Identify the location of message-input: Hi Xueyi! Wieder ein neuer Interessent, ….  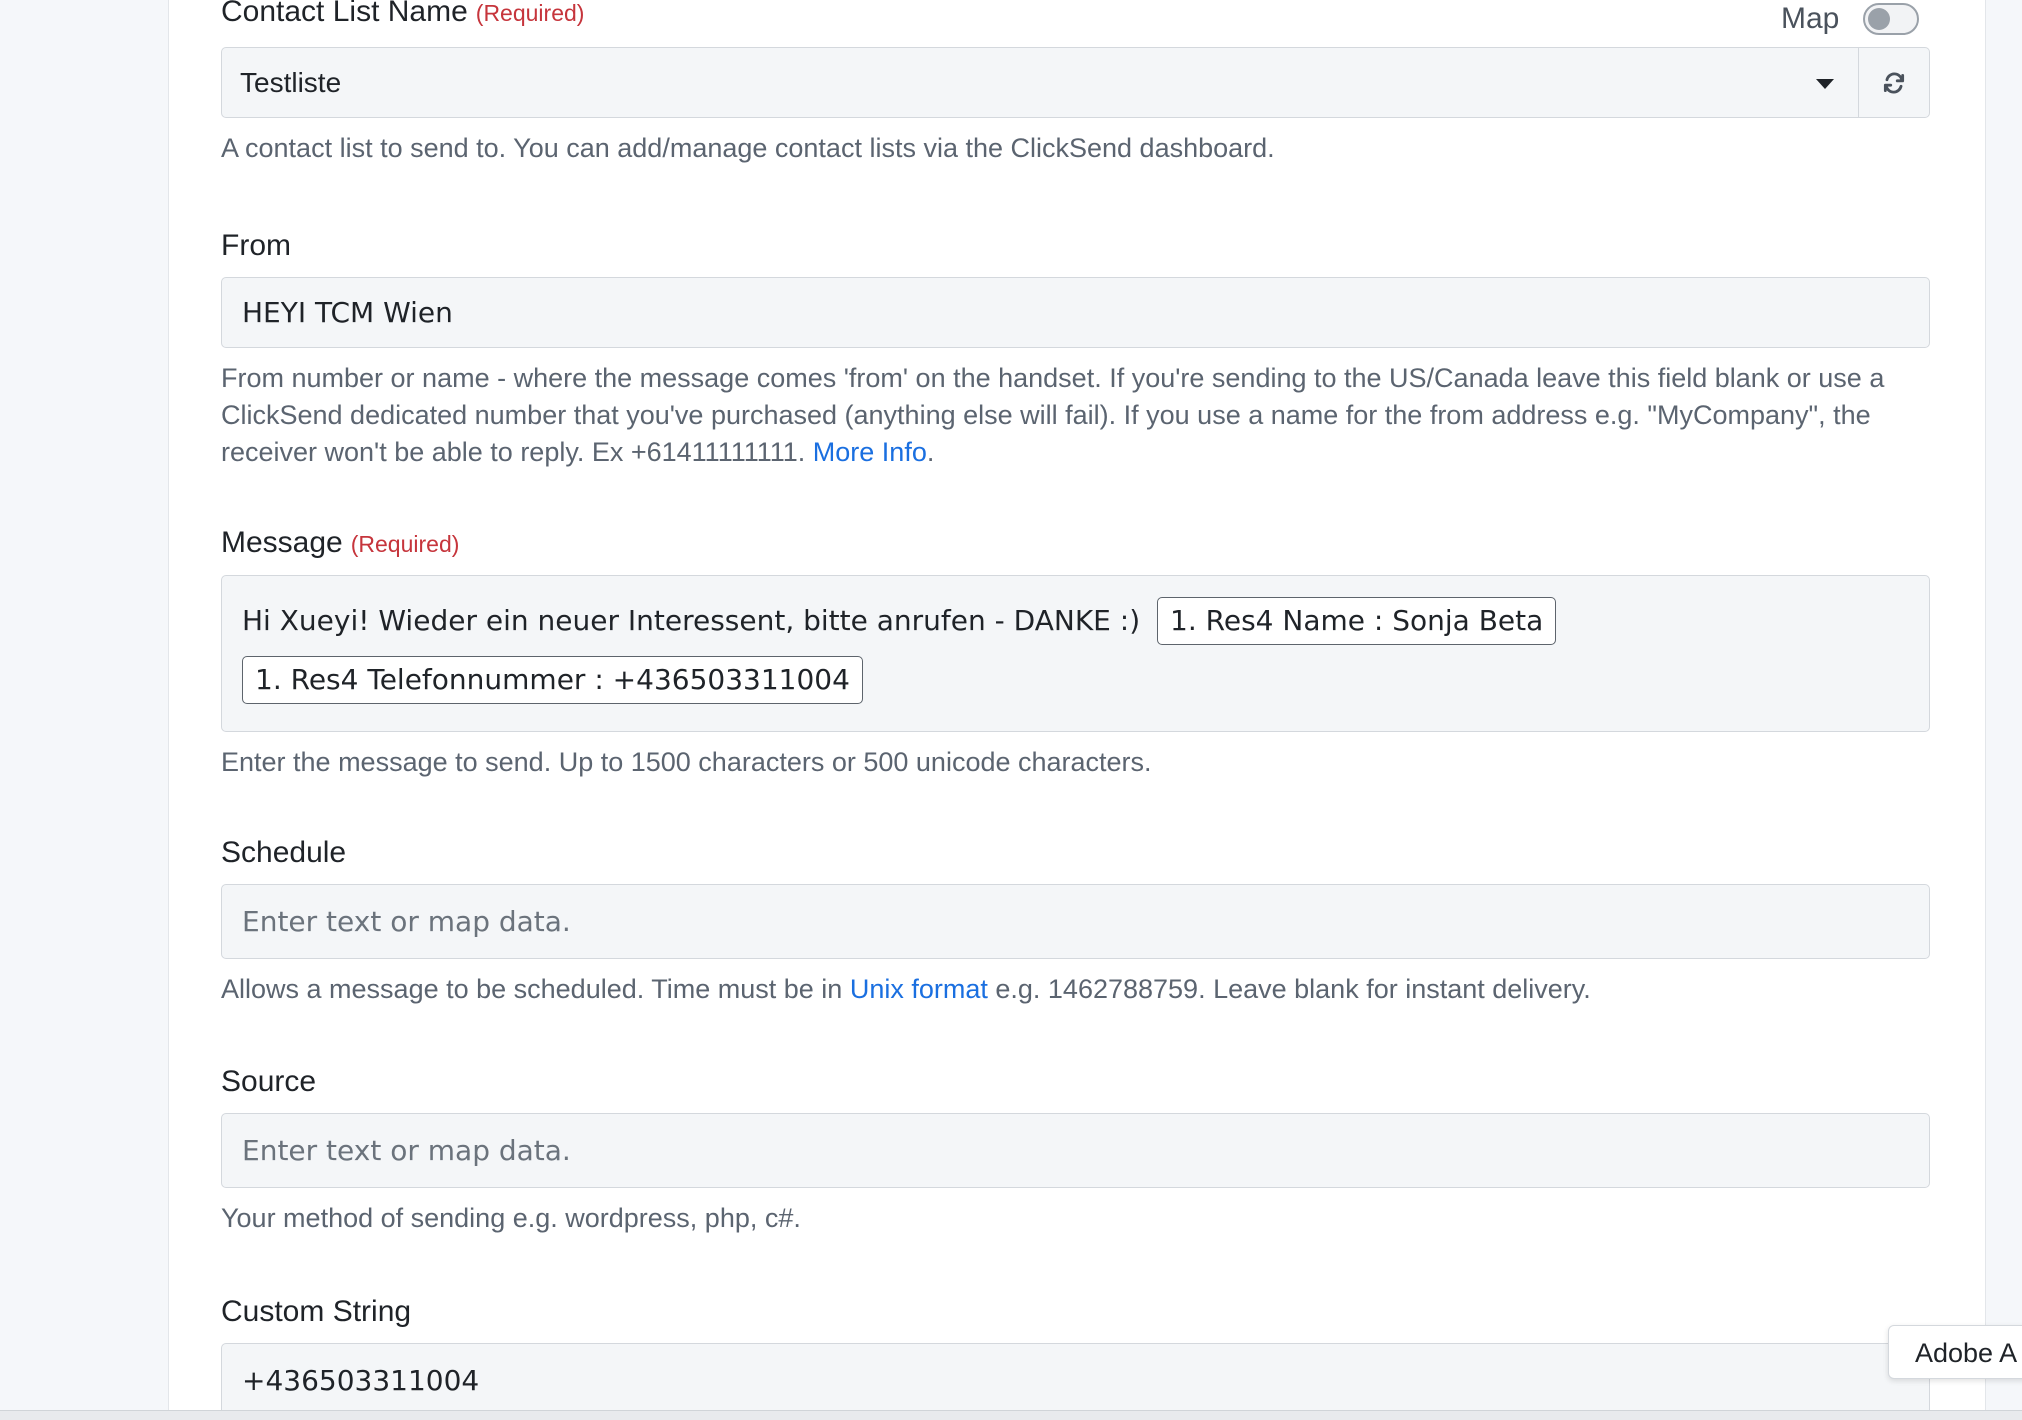
(1075, 653).